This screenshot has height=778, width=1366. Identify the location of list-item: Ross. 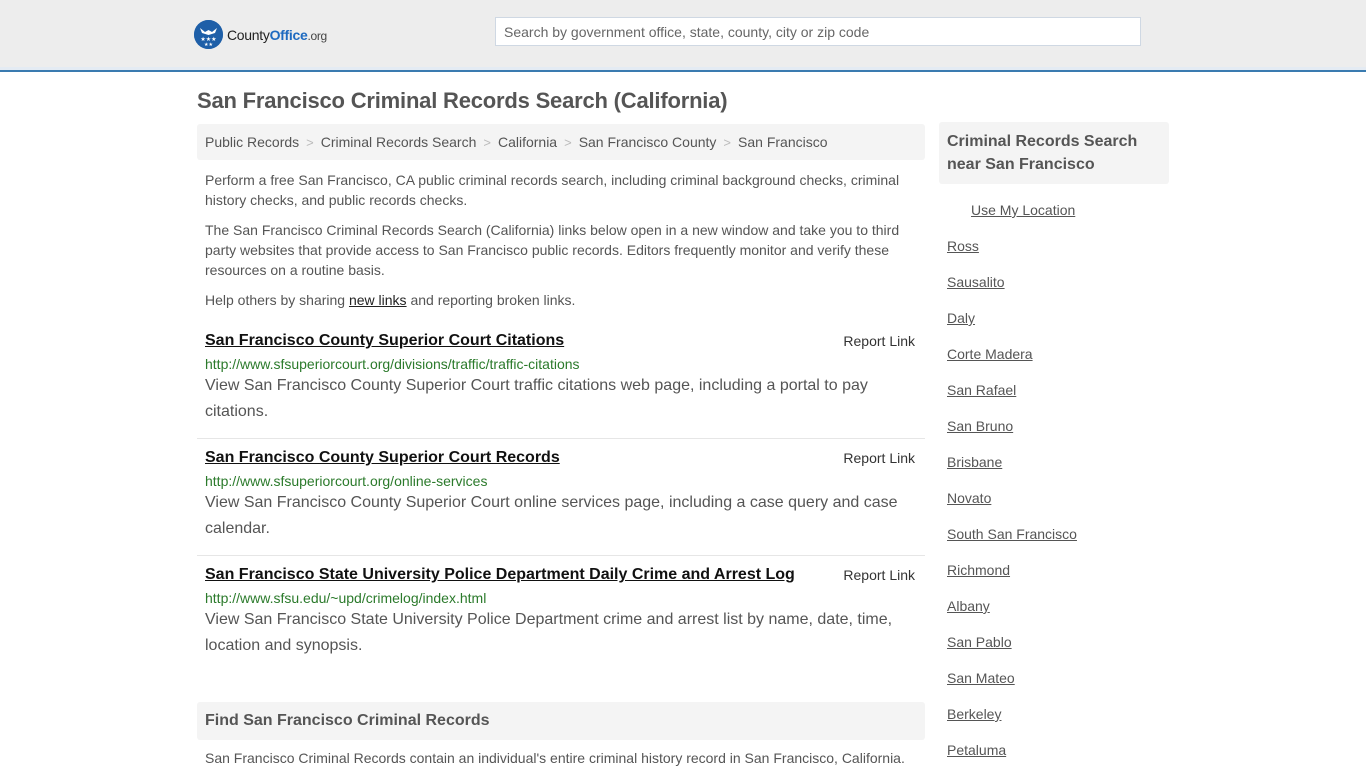
(1012, 256).